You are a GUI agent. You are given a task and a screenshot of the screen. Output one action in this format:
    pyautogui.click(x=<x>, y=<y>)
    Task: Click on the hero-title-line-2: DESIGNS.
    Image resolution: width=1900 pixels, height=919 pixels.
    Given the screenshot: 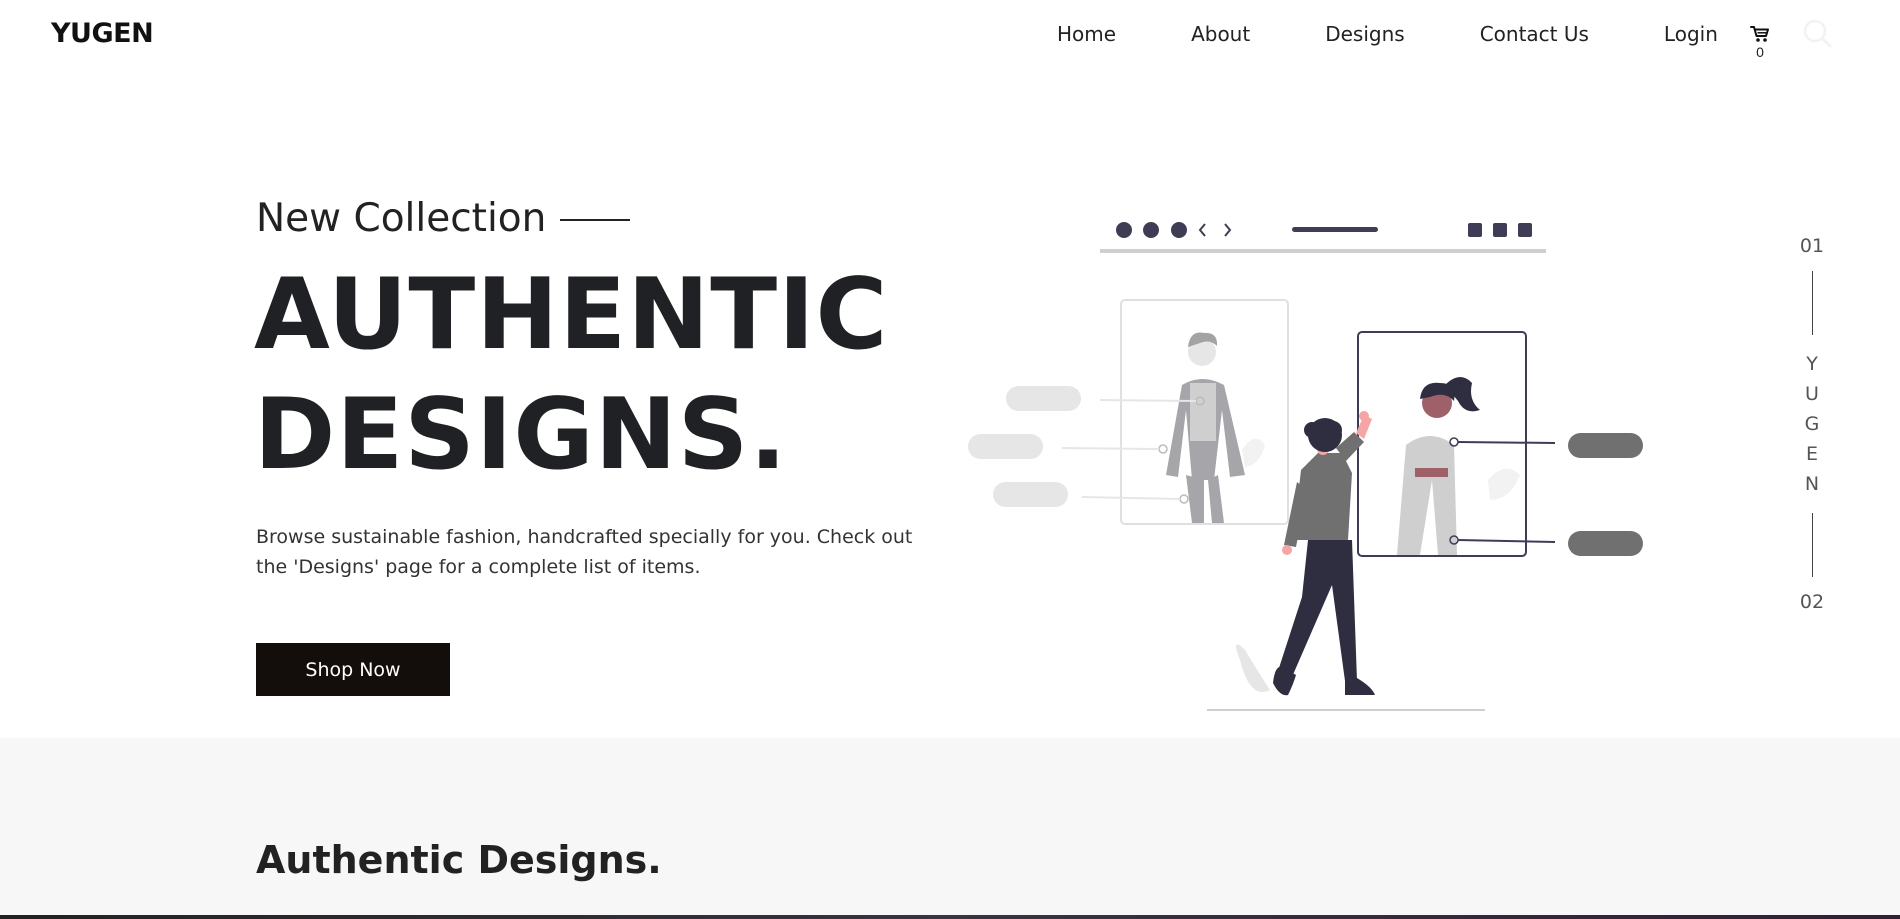 What is the action you would take?
    pyautogui.click(x=521, y=435)
    